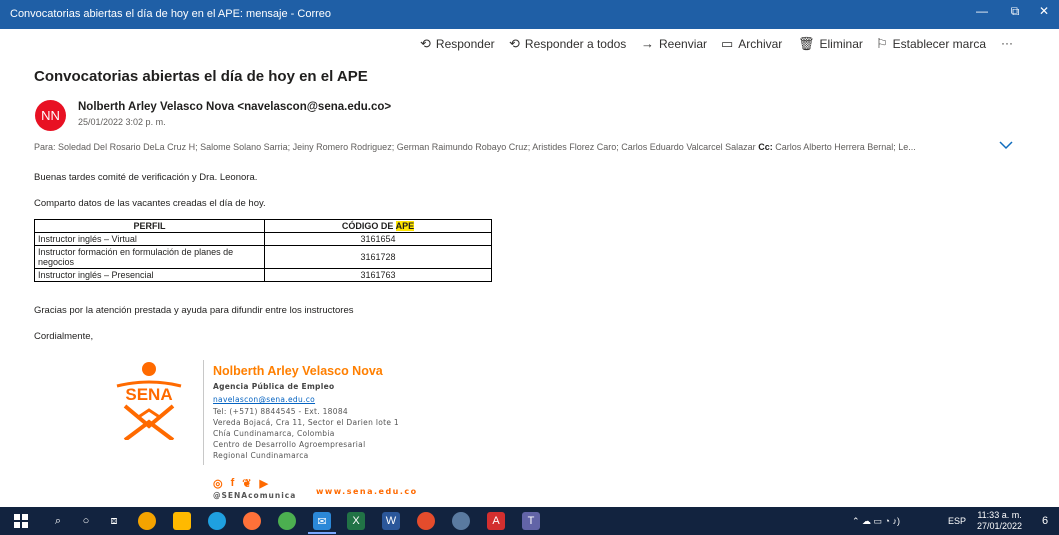 The height and width of the screenshot is (535, 1059). What do you see at coordinates (378, 257) in the screenshot?
I see `codigo-cell: 3161728` at bounding box center [378, 257].